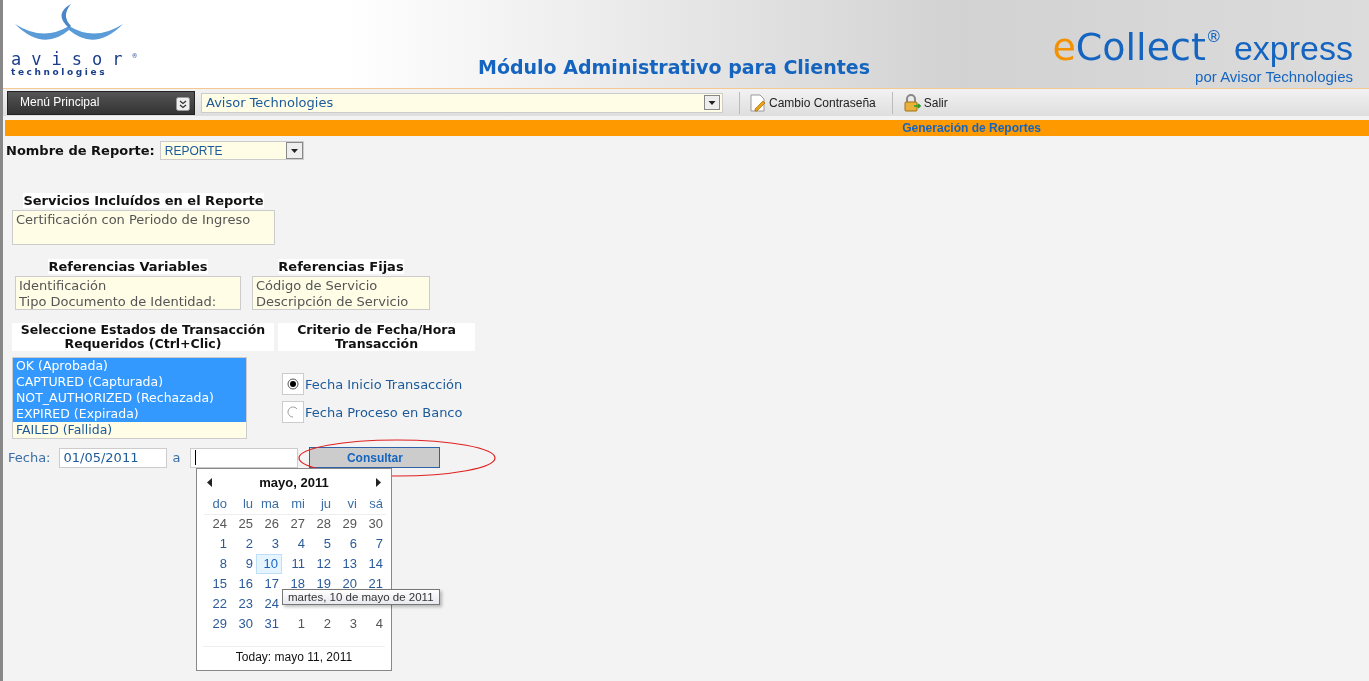  I want to click on today-label: Today: mayo 11, 2011, so click(294, 655).